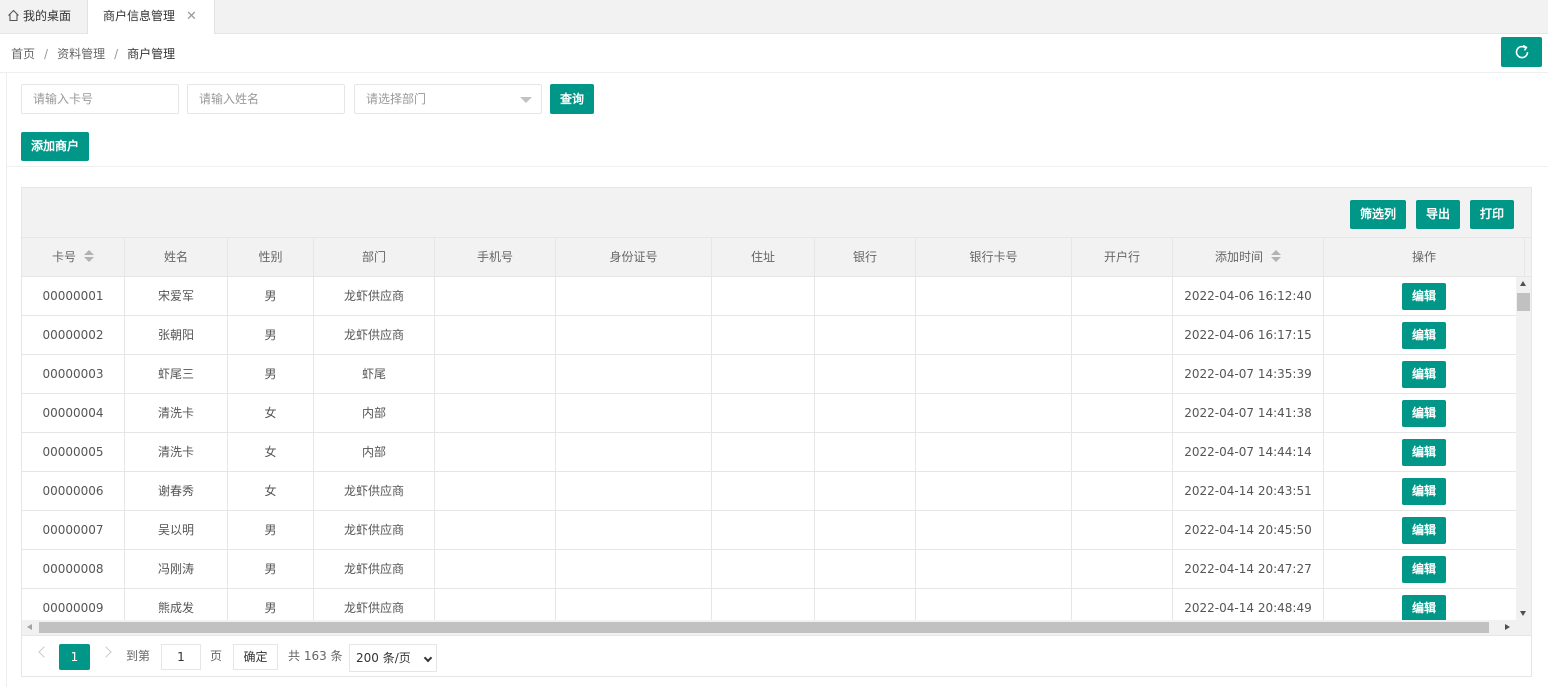 Image resolution: width=1548 pixels, height=687 pixels. Describe the element at coordinates (100, 99) in the screenshot. I see `card-number-input` at that location.